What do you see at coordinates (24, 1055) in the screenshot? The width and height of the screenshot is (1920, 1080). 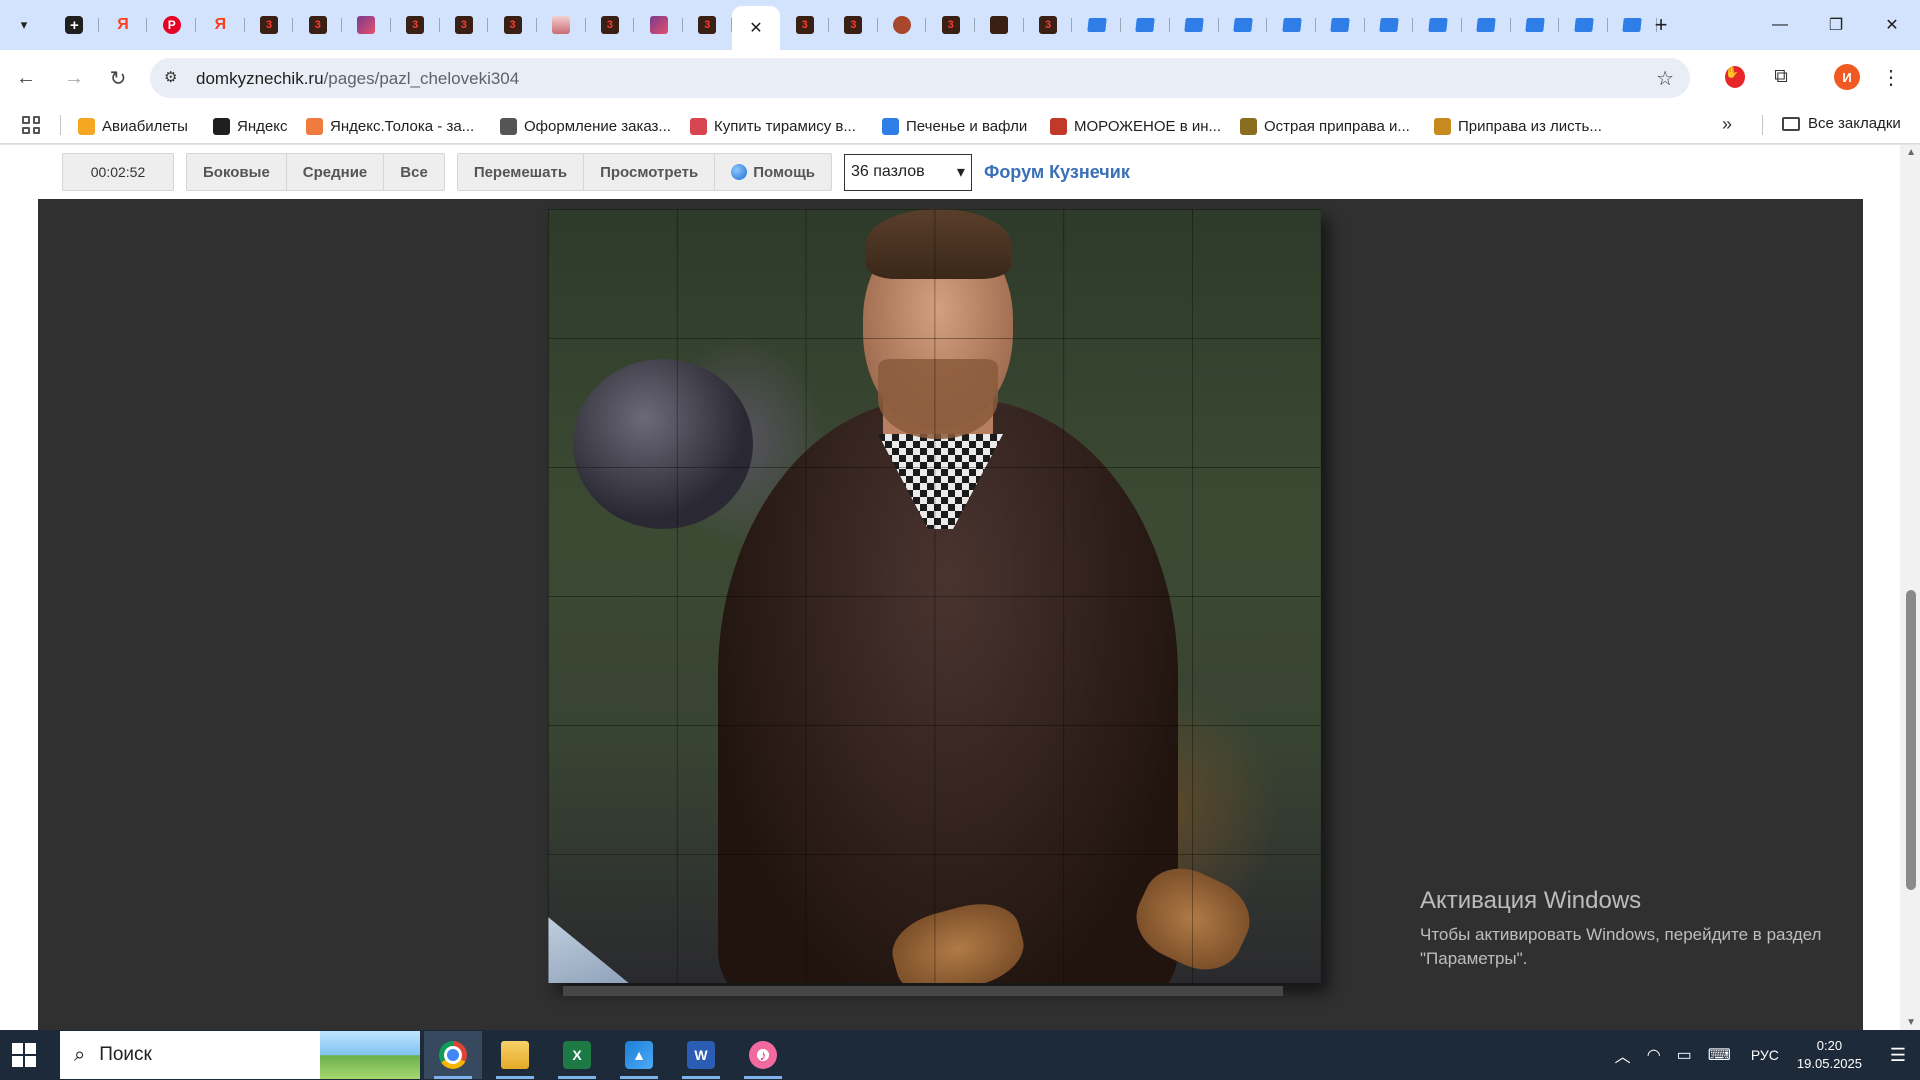 I see `start-button` at bounding box center [24, 1055].